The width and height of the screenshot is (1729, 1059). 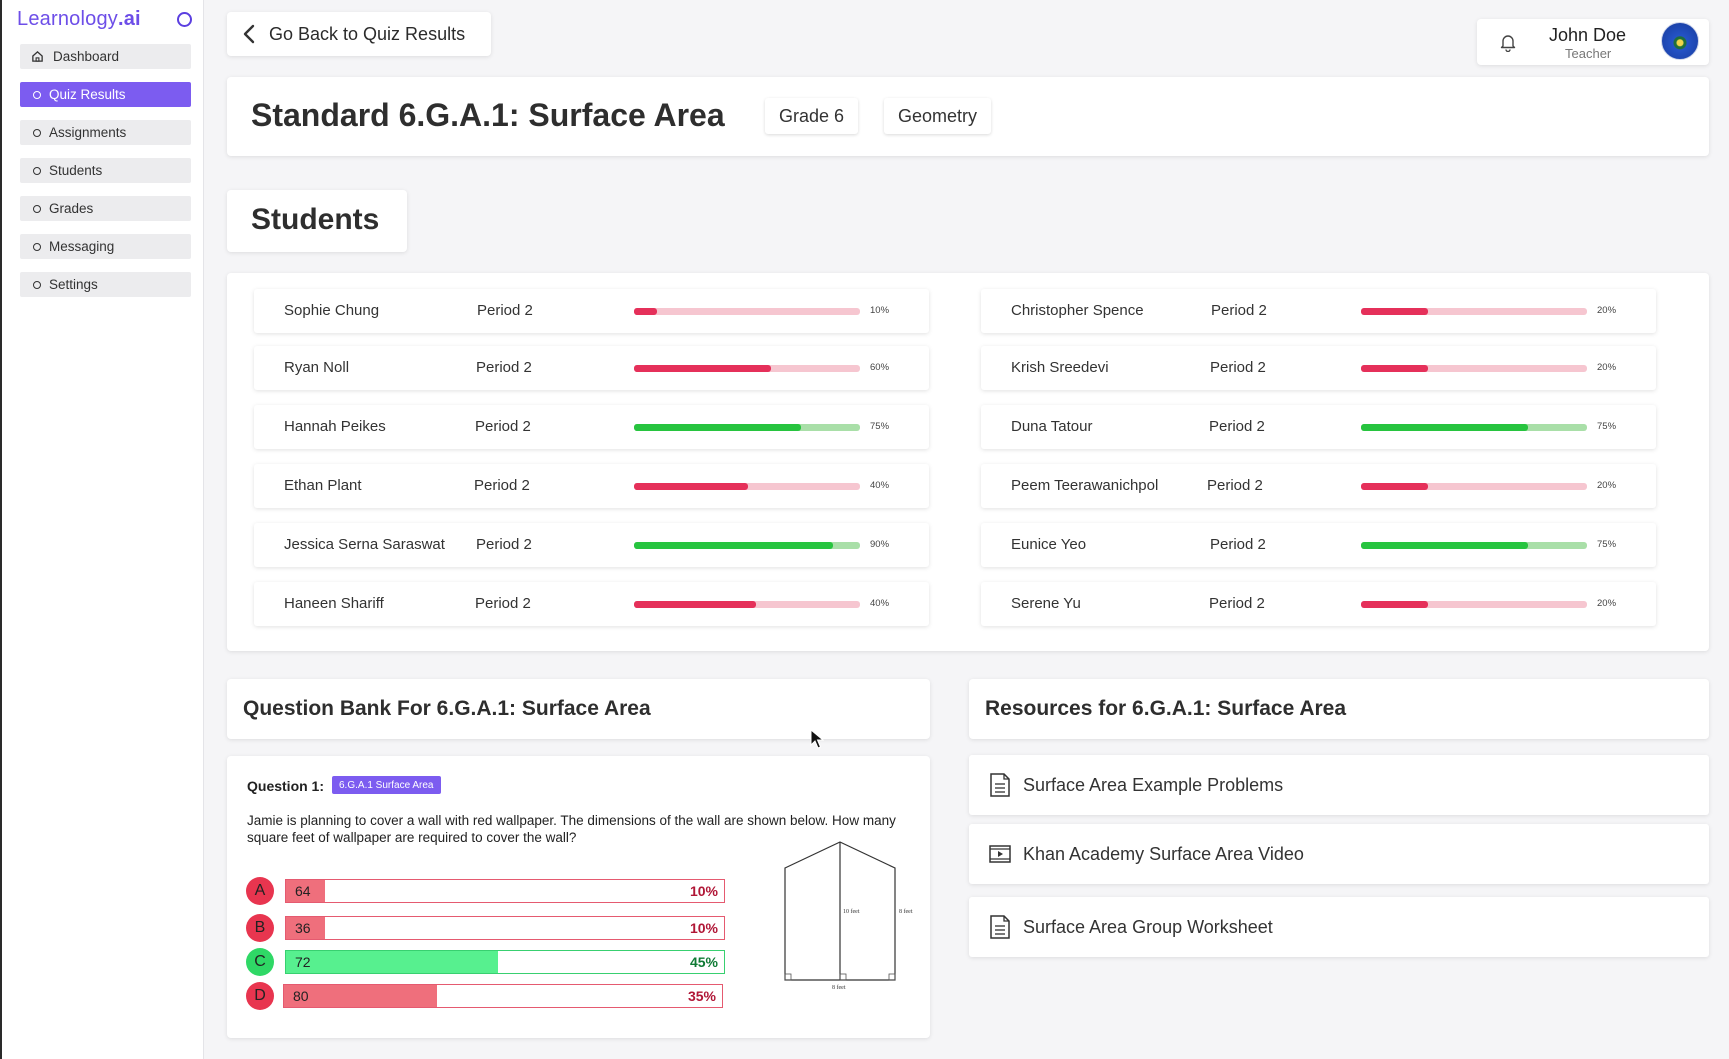 I want to click on student-row: Peem Teerawanichpol Period 2 20%, so click(x=1318, y=486).